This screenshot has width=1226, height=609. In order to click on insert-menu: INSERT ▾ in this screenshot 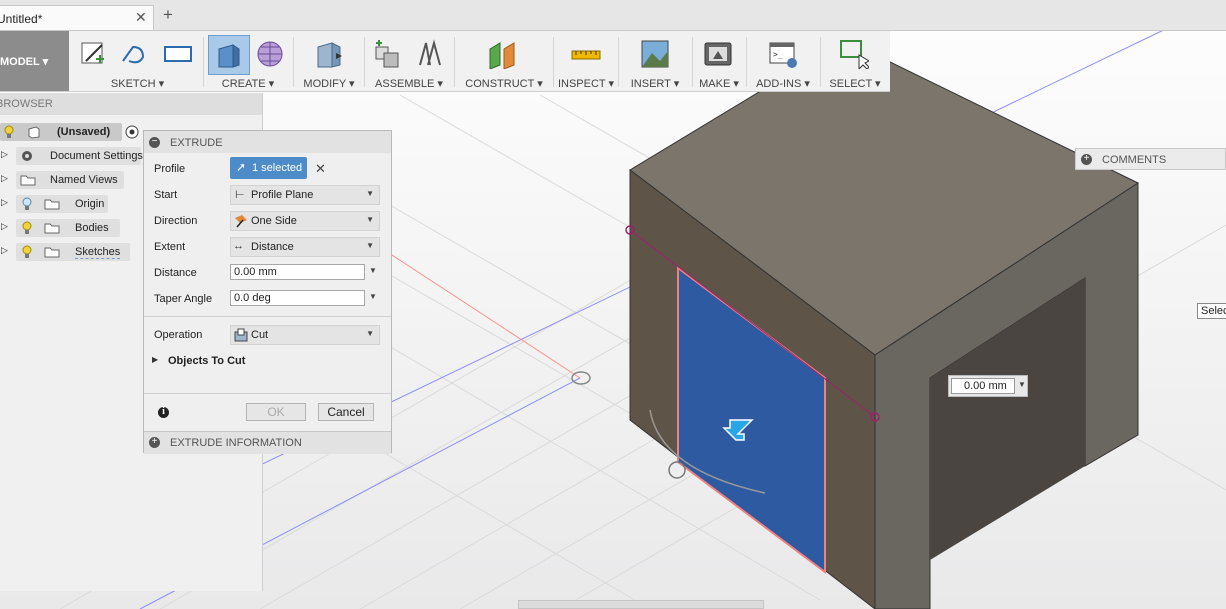, I will do `click(655, 83)`.